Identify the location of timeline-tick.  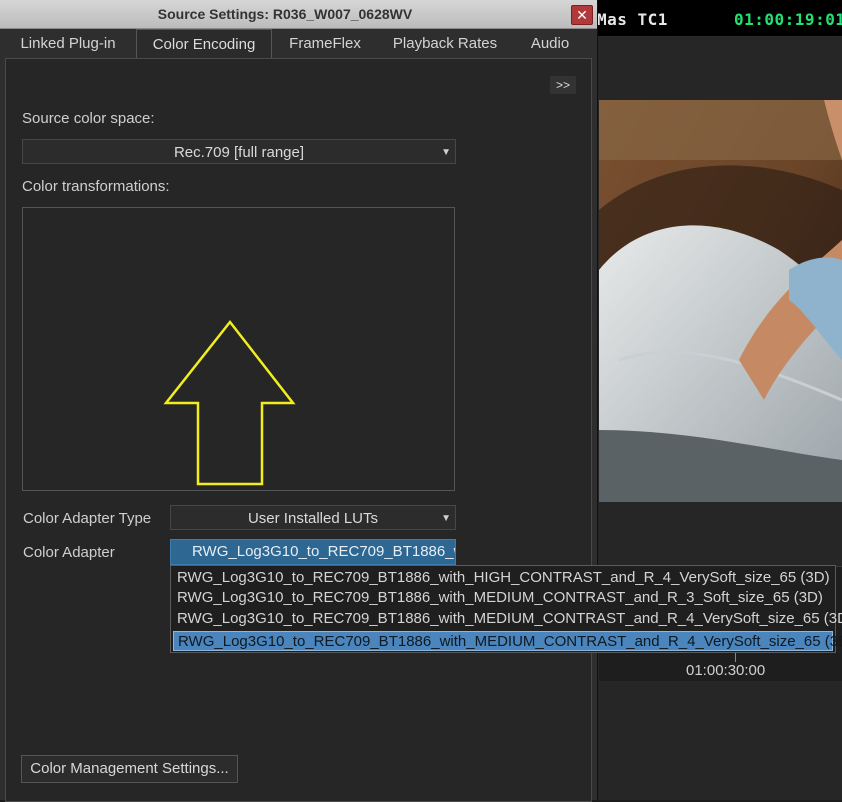
(735, 657).